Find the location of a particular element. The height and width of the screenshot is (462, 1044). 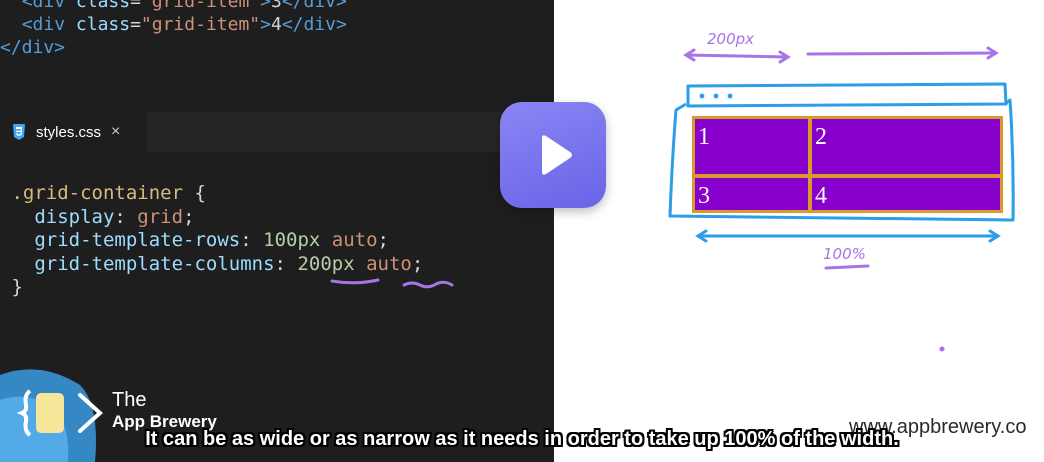

grid-cell-2: 2 is located at coordinates (821, 137).